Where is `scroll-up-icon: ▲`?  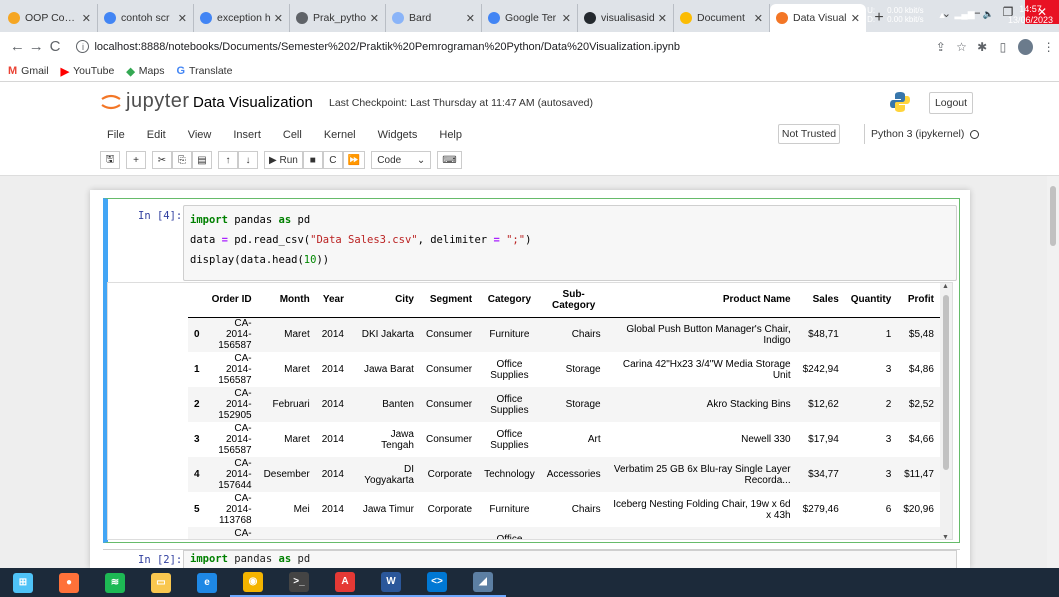
scroll-up-icon: ▲ is located at coordinates (945, 286).